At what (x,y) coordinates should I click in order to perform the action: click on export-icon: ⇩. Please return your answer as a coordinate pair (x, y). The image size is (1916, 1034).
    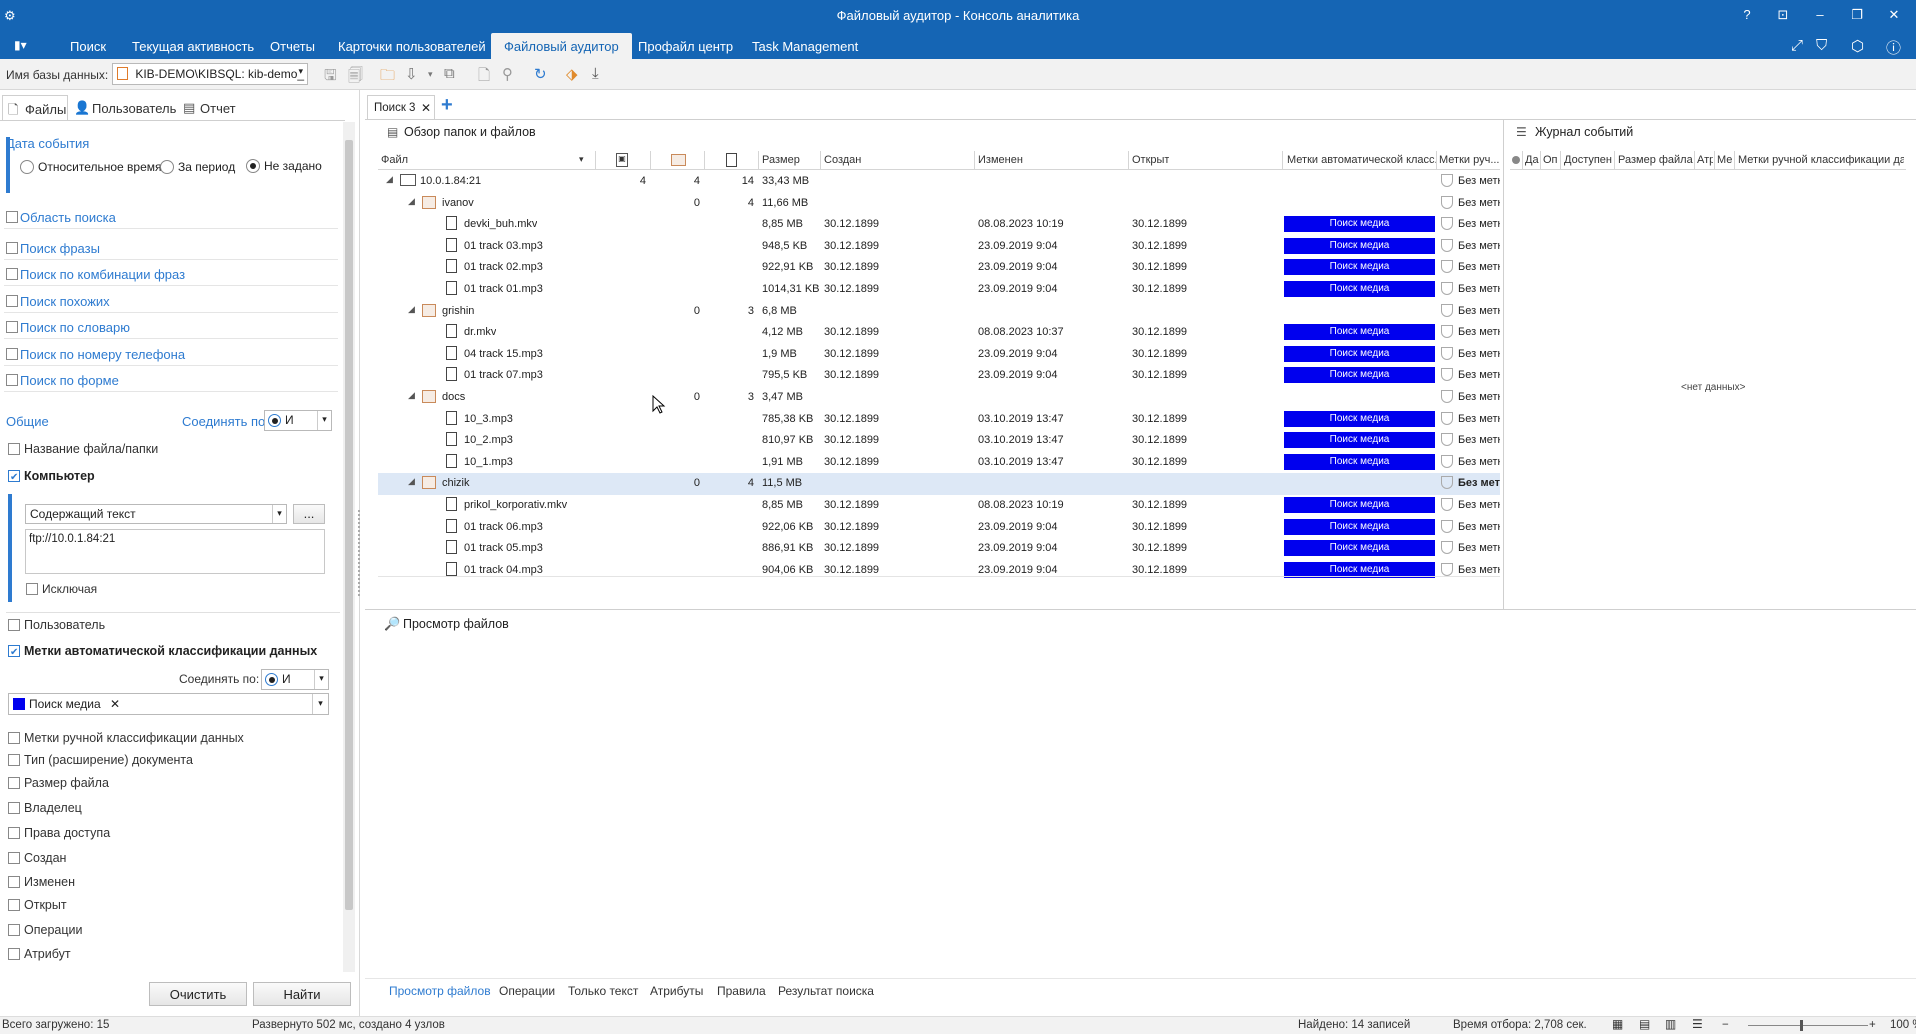
    Looking at the image, I should click on (411, 74).